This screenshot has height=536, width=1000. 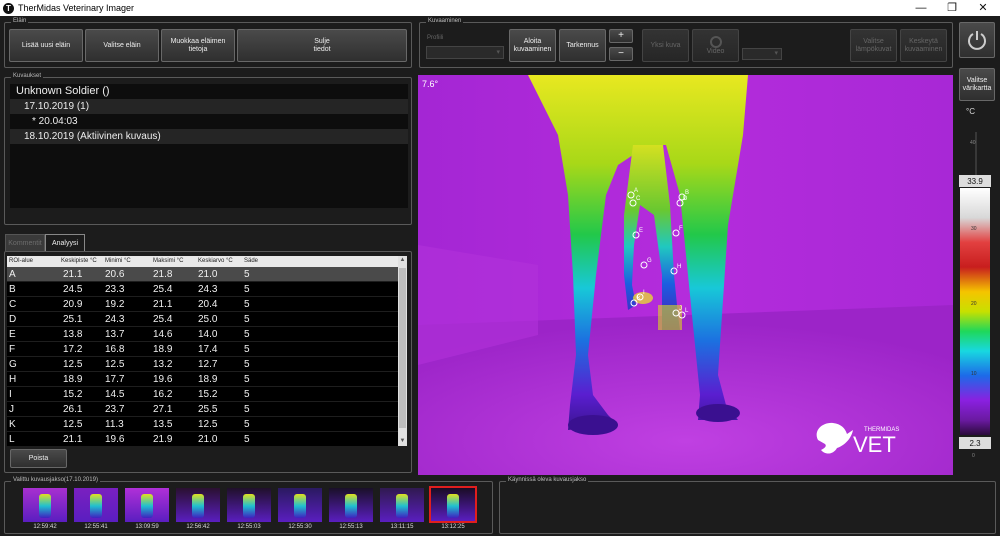 What do you see at coordinates (115, 319) in the screenshot?
I see `table-cell: 24.3` at bounding box center [115, 319].